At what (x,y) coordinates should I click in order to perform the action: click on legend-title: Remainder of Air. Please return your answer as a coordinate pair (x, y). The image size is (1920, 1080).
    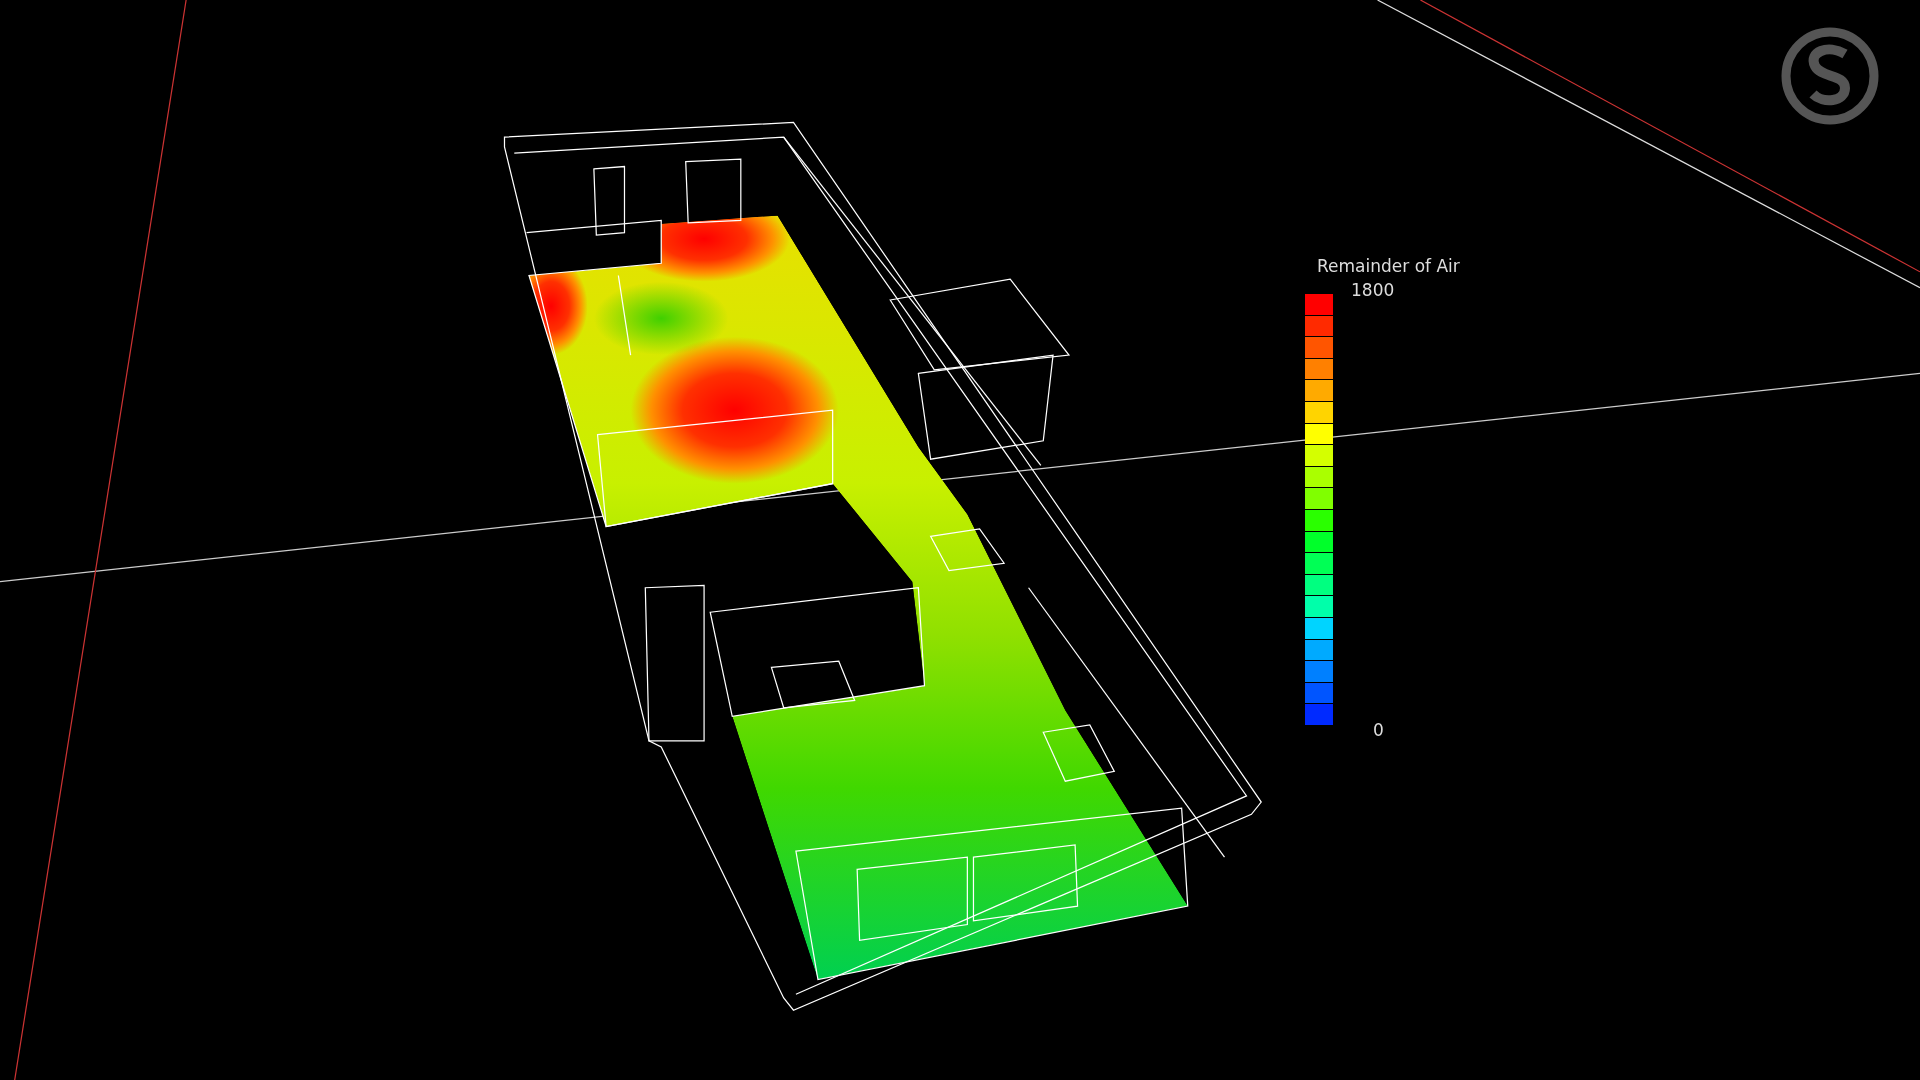
    Looking at the image, I should click on (1388, 266).